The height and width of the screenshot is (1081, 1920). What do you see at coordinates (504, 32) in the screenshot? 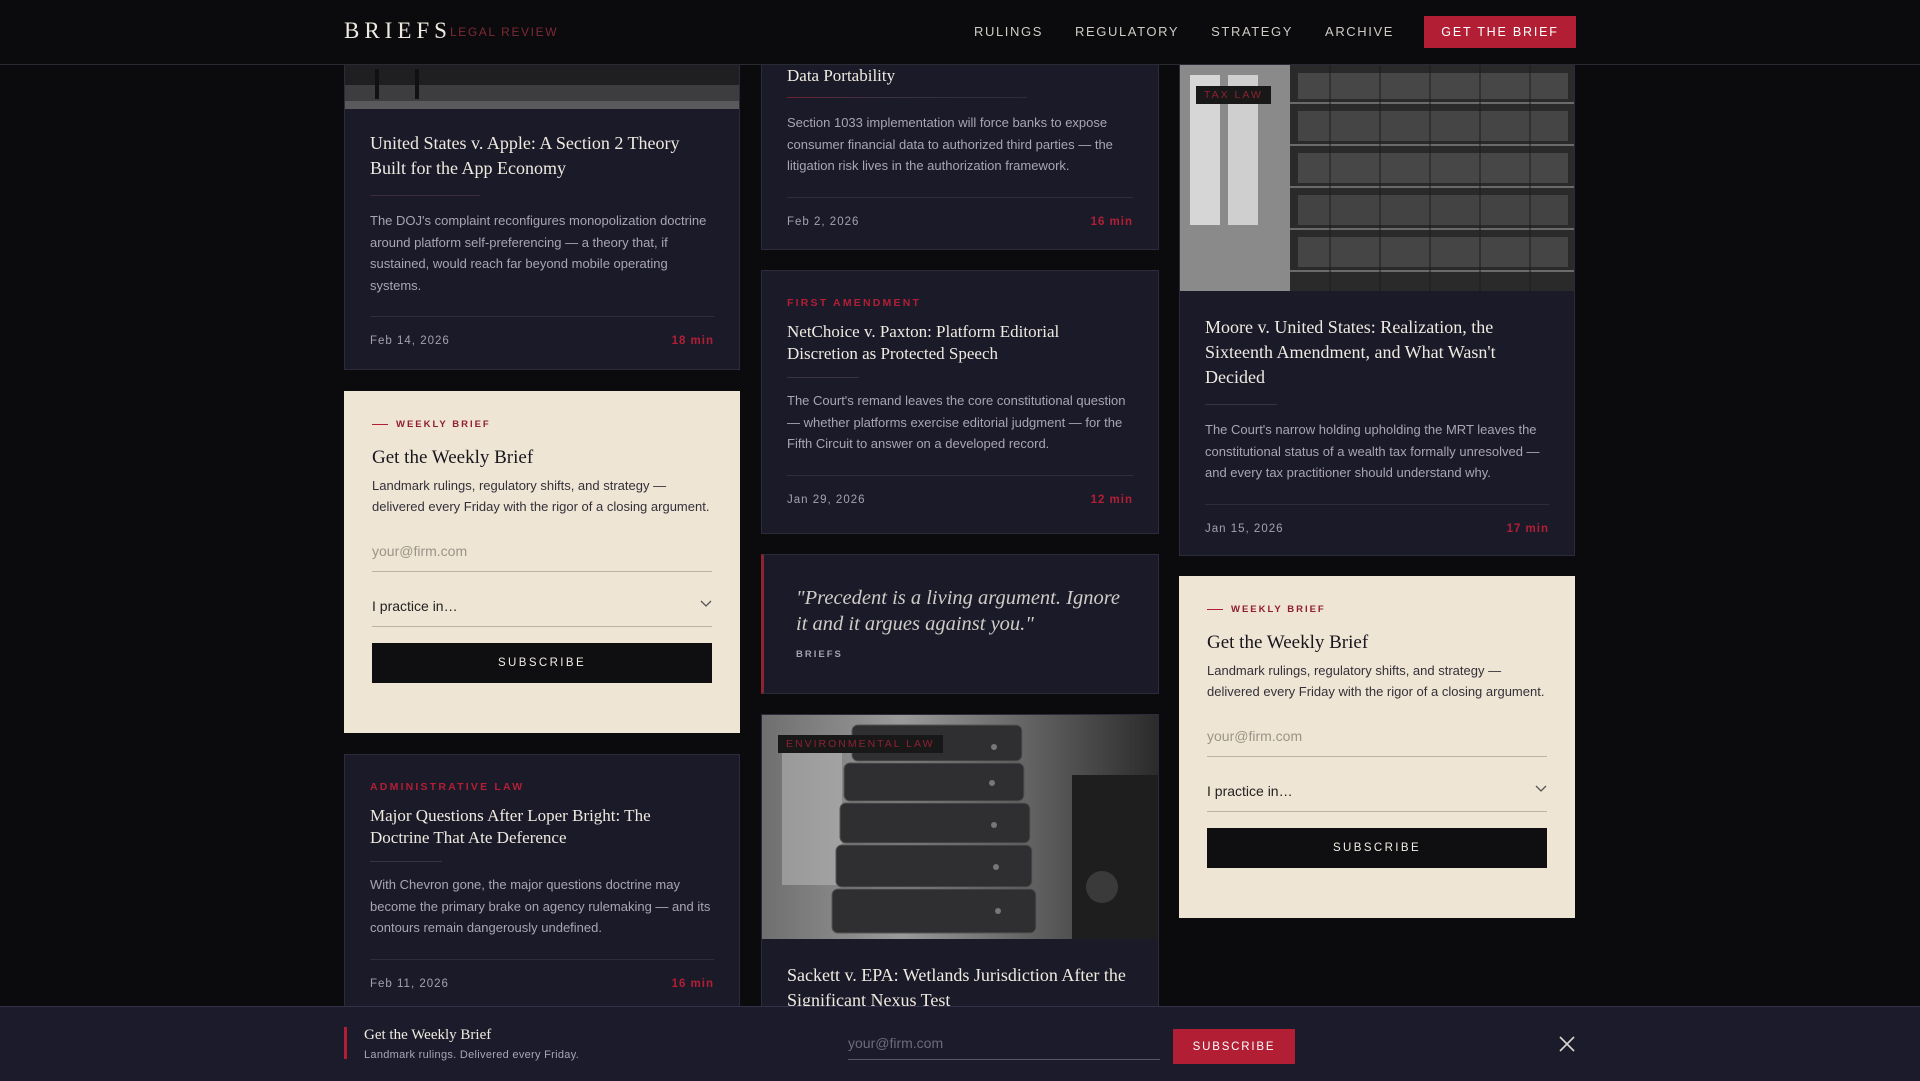
I see `logo-subtitle: LEGAL REVIEW` at bounding box center [504, 32].